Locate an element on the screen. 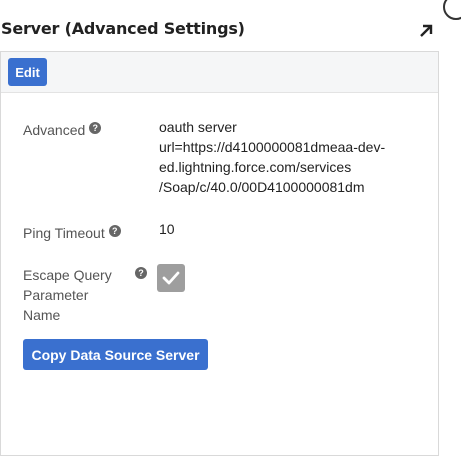 This screenshot has width=461, height=458. advanced-value-line: url=https://d4100000081dmeaa-dev- is located at coordinates (272, 147).